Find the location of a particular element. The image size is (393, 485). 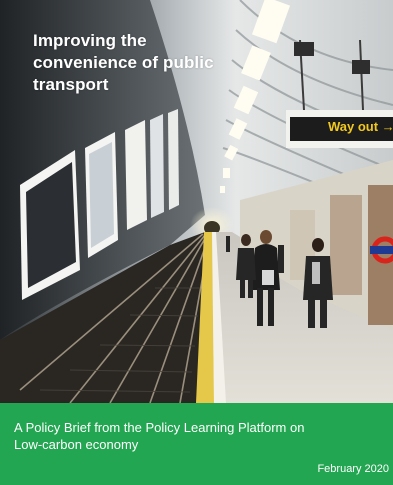

cover-title-line-2: convenience of public is located at coordinates (123, 62).